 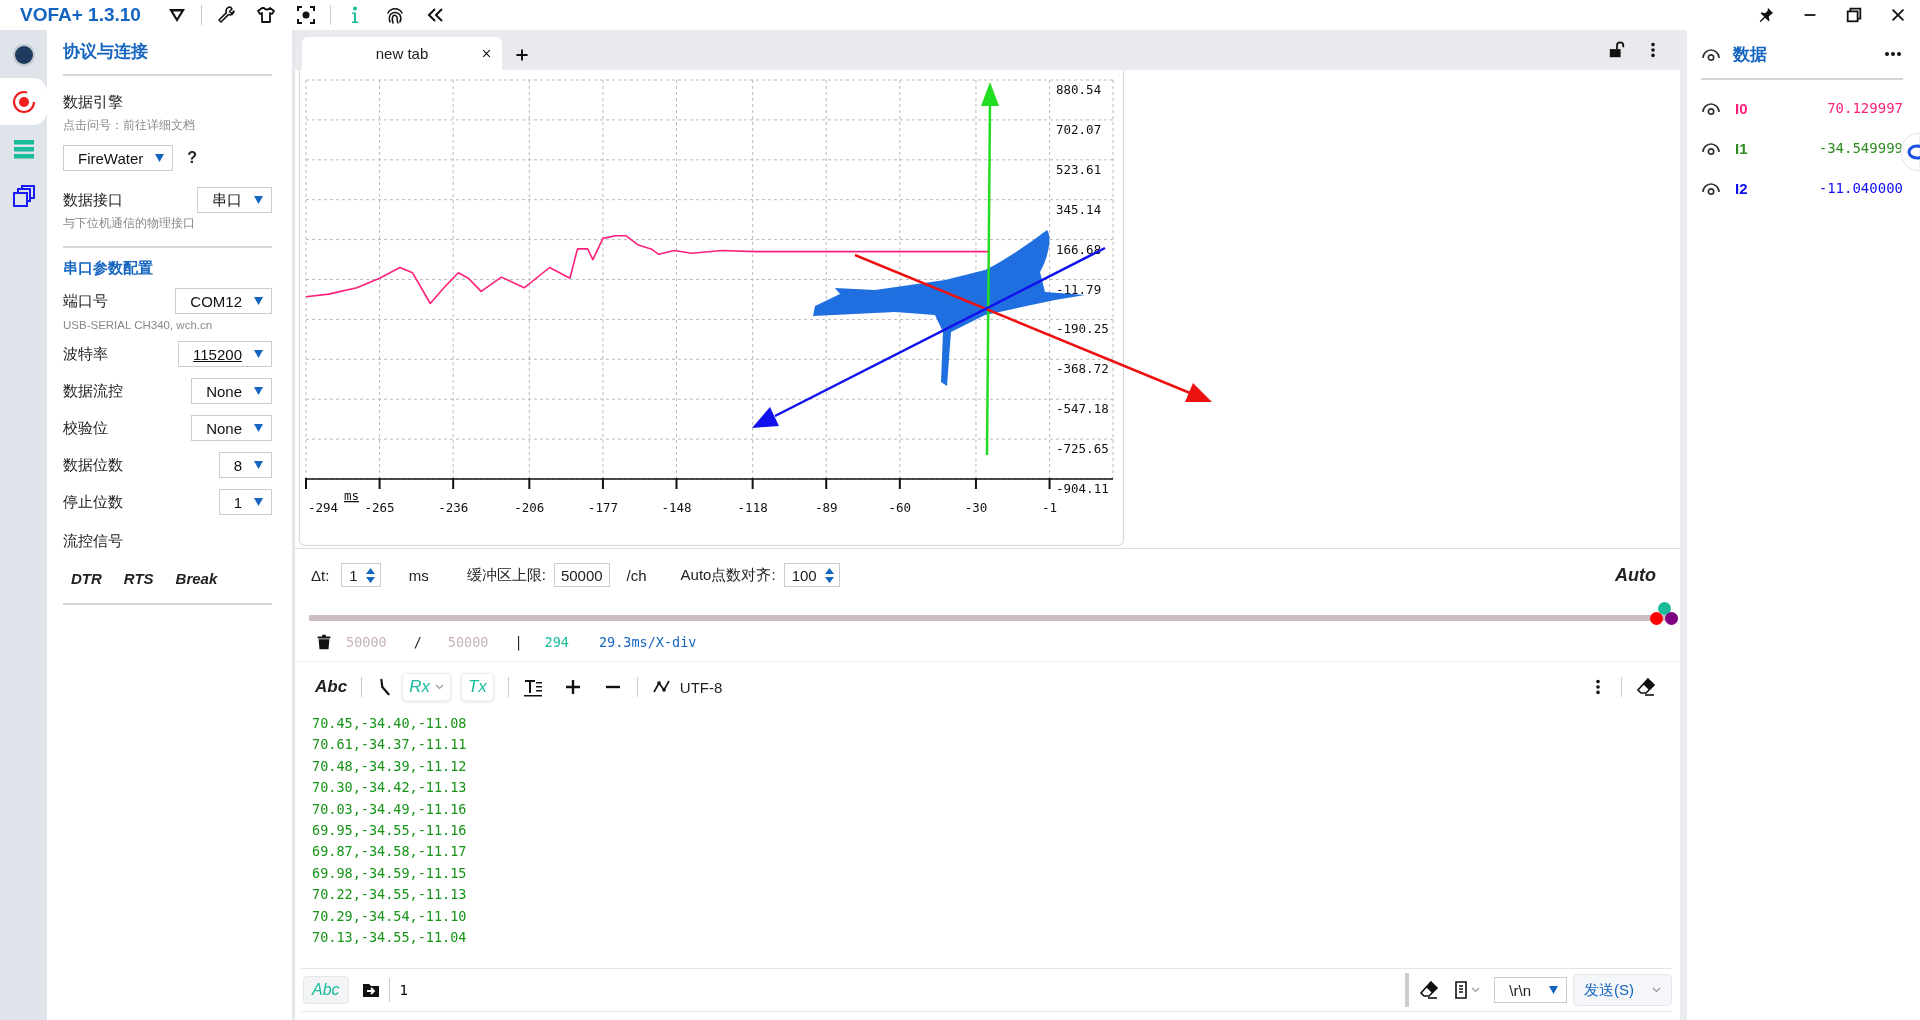 I want to click on send-button: 发送(S), so click(x=1622, y=990).